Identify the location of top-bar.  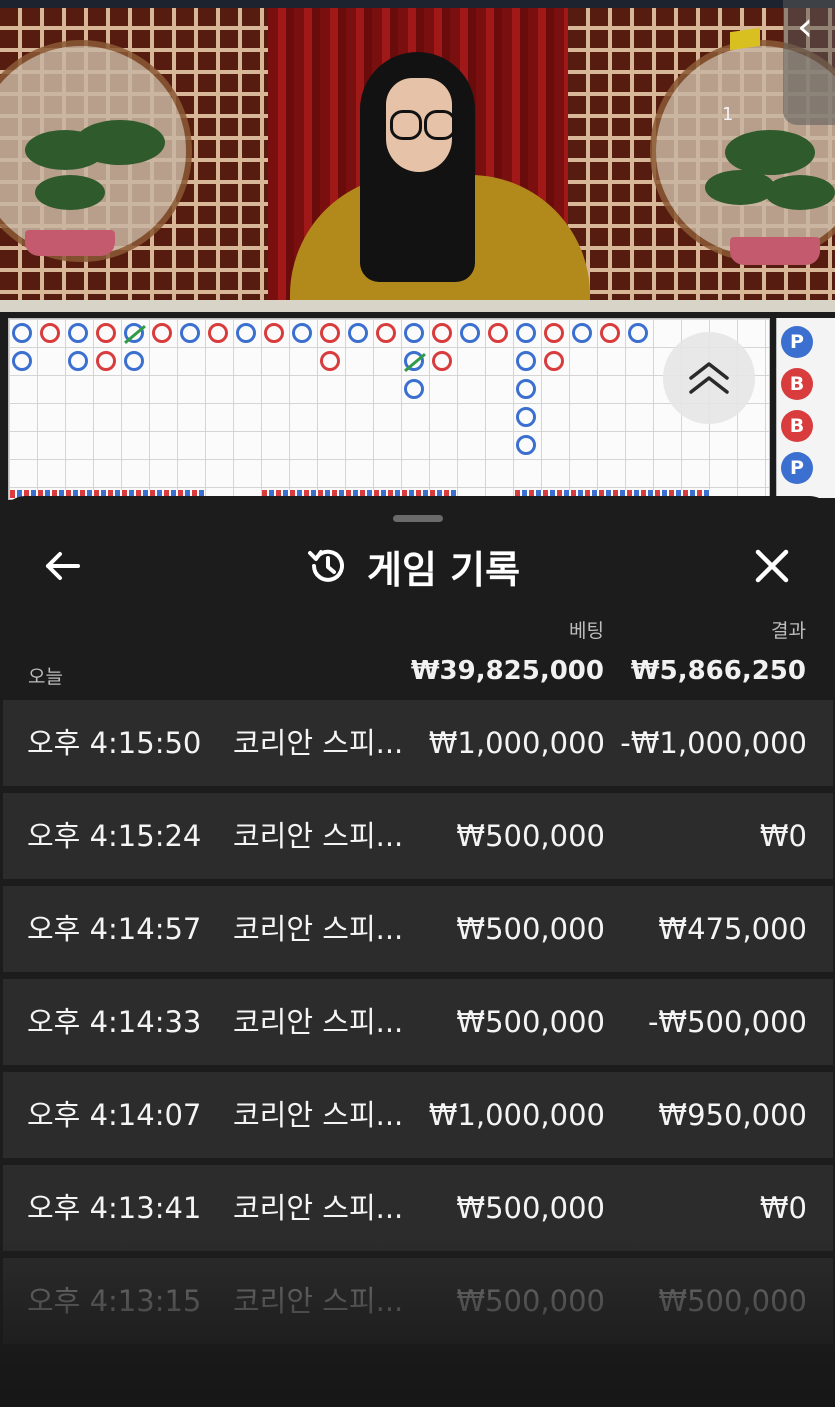
(417, 4).